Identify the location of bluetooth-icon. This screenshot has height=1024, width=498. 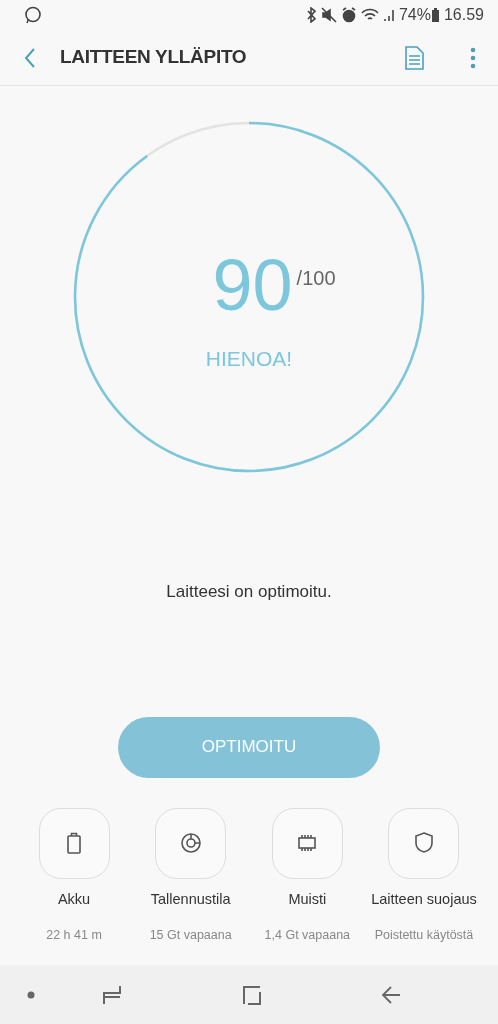
(310, 15).